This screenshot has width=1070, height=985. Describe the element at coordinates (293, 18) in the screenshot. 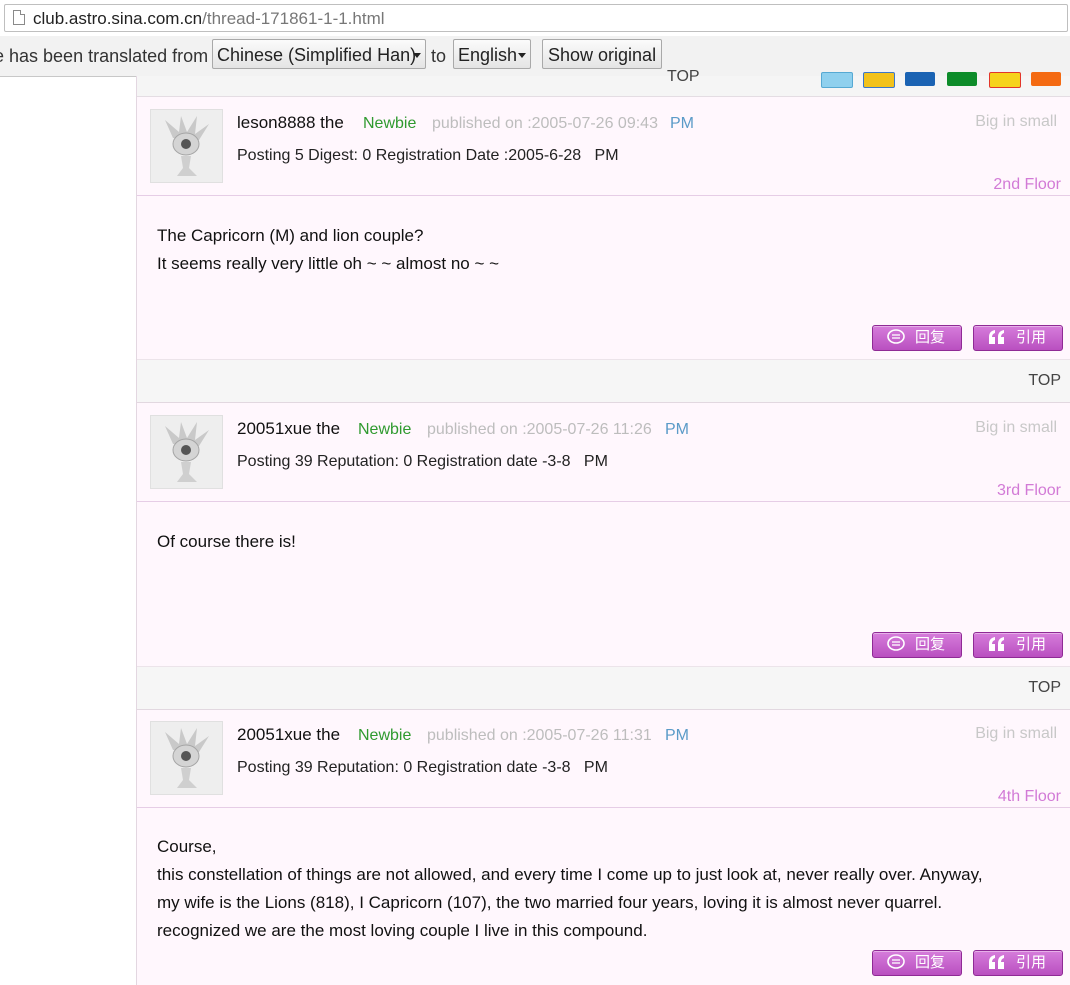

I see `url-path: /thread-171861-1-1.html` at that location.